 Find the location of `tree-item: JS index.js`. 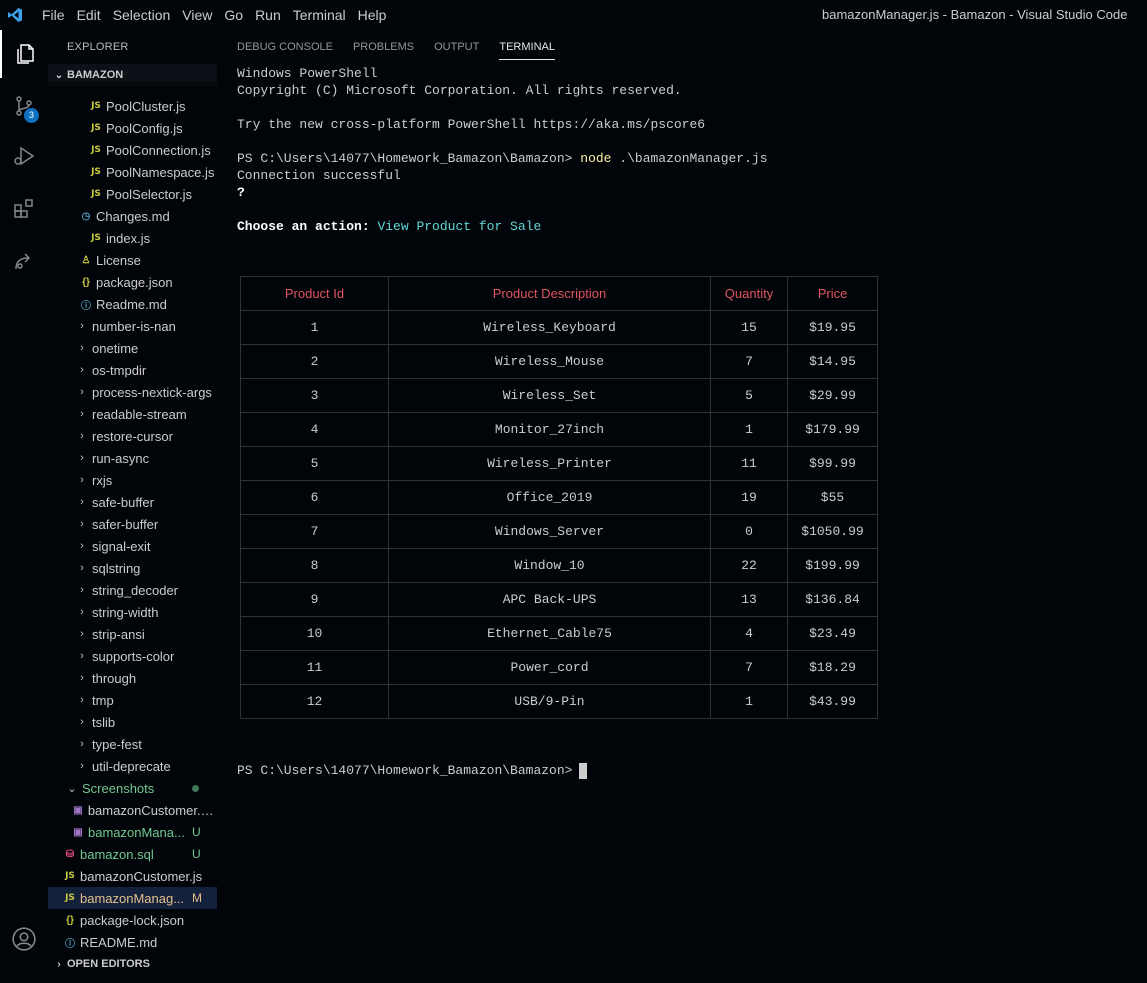

tree-item: JS index.js is located at coordinates (132, 238).